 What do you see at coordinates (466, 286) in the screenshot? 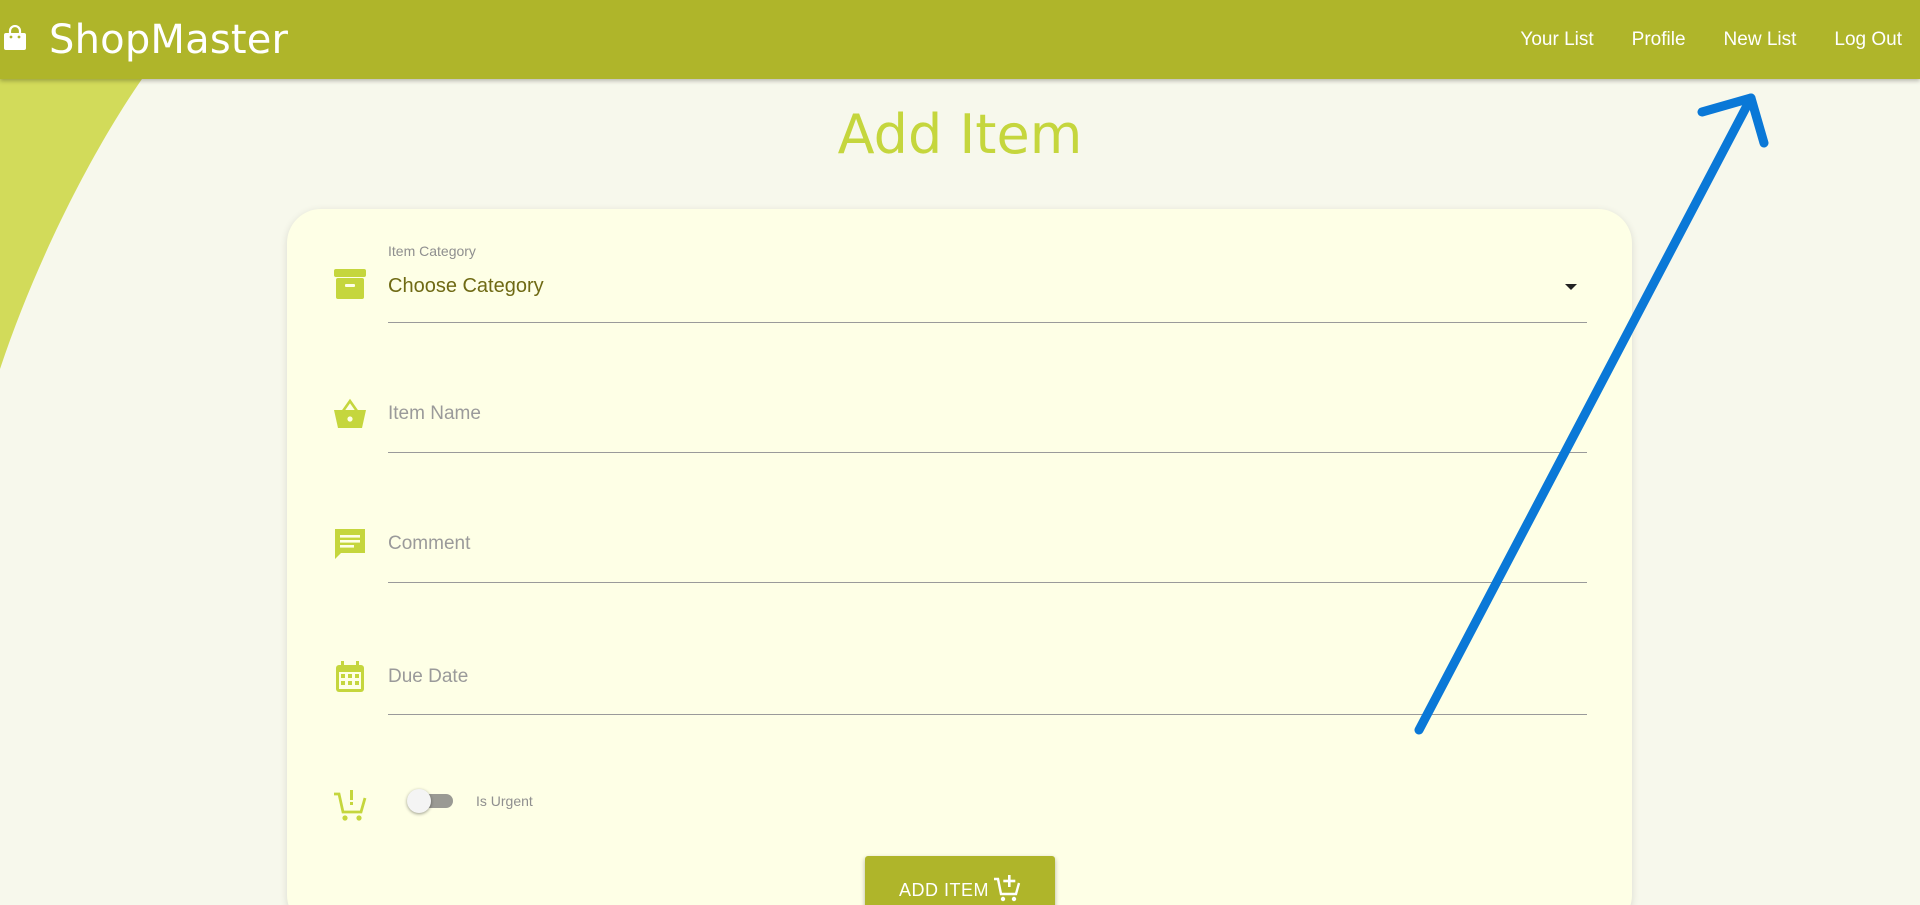
I see `category-select-value: Choose Category` at bounding box center [466, 286].